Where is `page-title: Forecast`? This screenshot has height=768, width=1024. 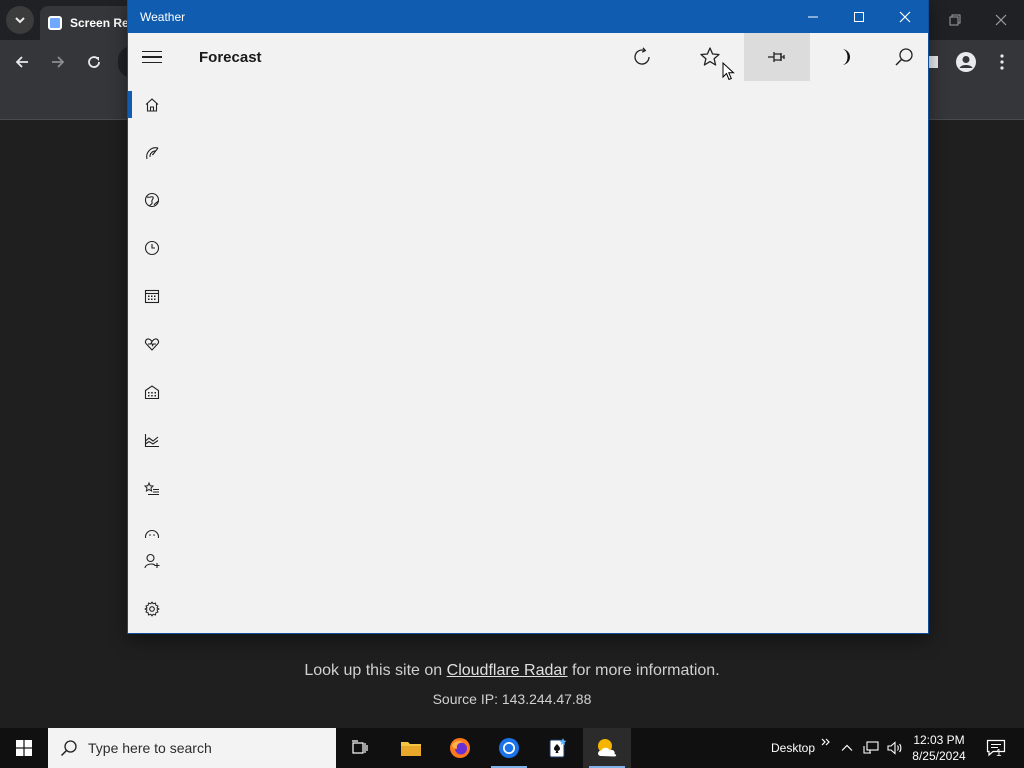
page-title: Forecast is located at coordinates (230, 57).